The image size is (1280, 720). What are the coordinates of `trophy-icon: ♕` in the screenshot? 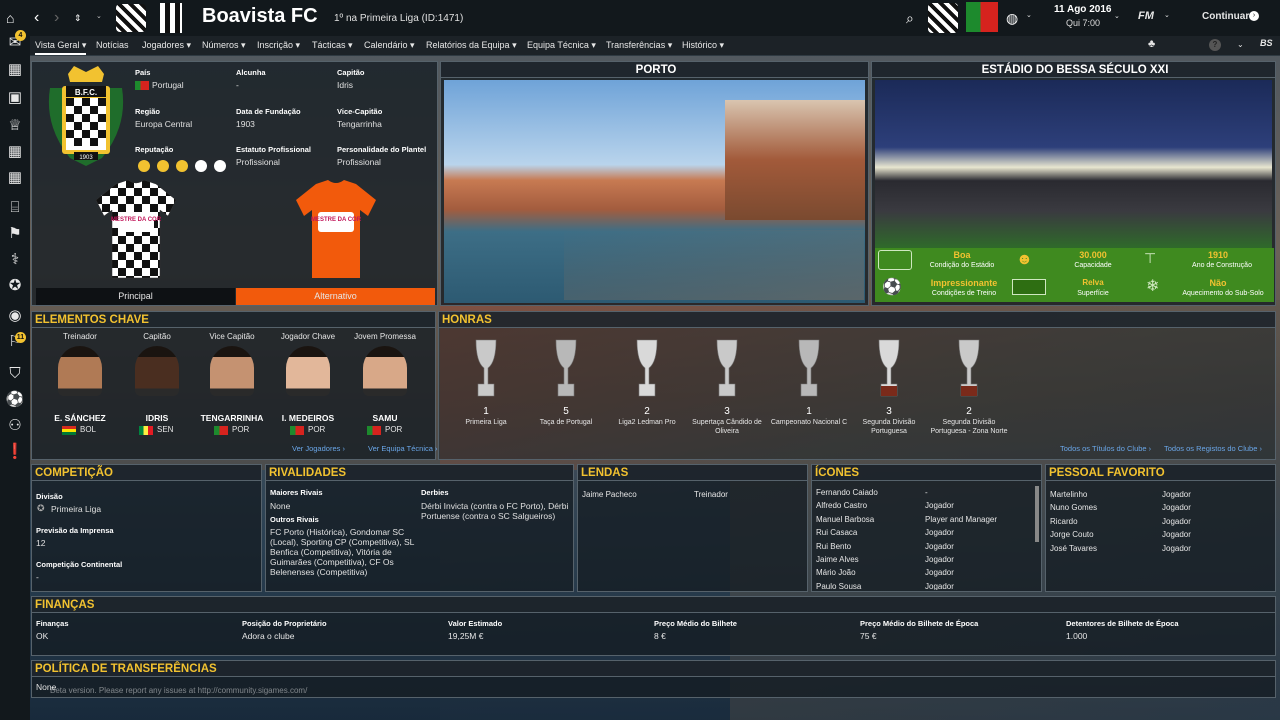 It's located at (15, 126).